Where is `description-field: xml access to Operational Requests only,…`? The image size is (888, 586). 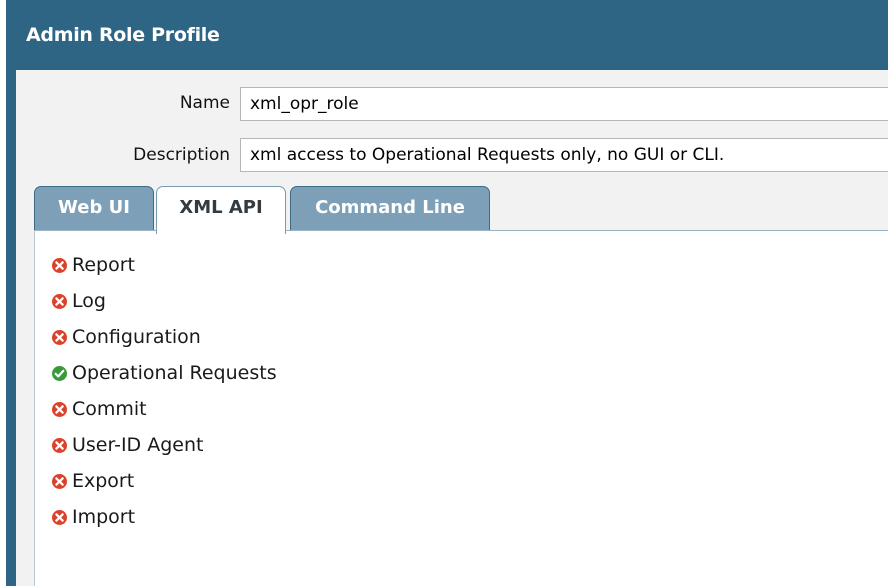 description-field: xml access to Operational Requests only,… is located at coordinates (564, 155).